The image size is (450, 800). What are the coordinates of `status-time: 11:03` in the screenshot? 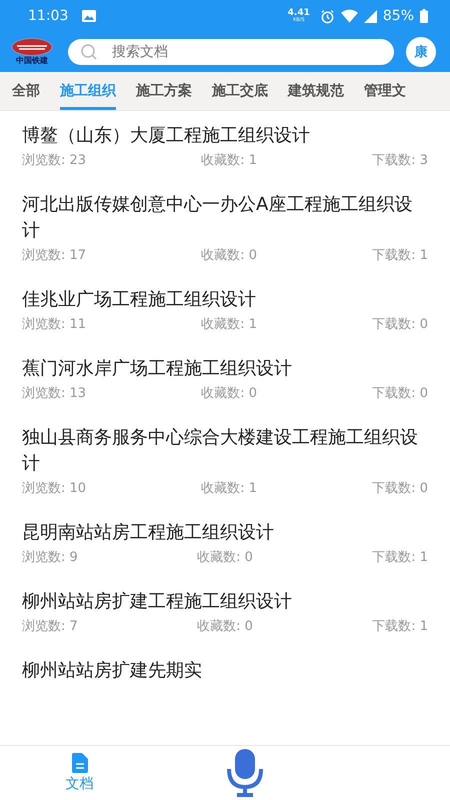 It's located at (48, 16).